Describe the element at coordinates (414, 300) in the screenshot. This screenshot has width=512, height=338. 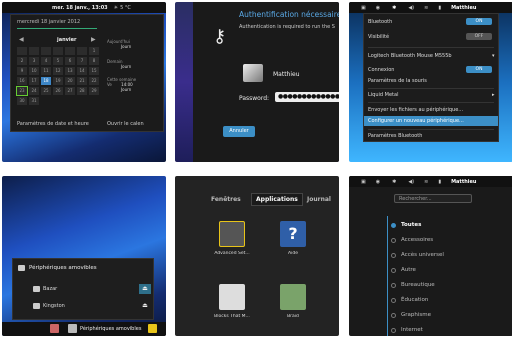
I see `category-item: Éducation` at that location.